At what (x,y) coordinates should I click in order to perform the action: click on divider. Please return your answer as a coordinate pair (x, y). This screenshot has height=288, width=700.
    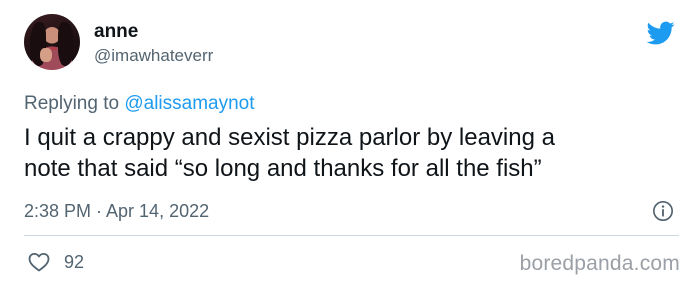
    Looking at the image, I should click on (351, 235).